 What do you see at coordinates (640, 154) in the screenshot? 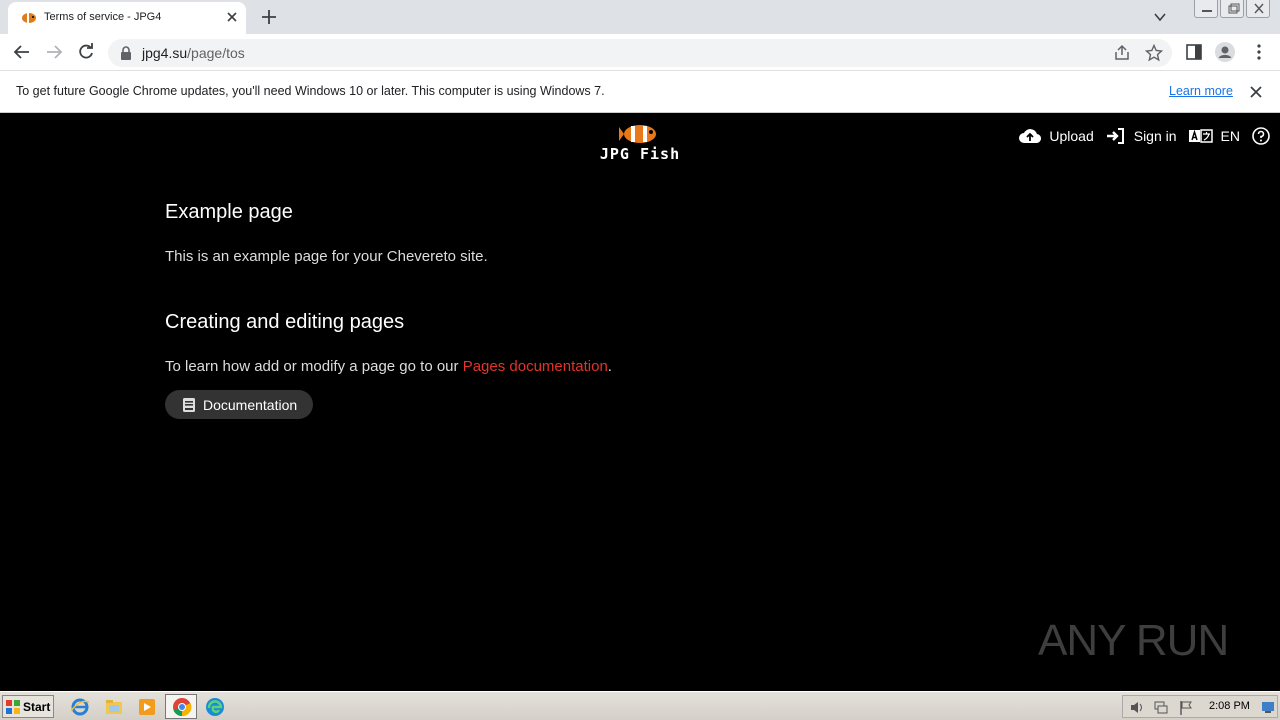
I see `logo-text: JPG Fish` at bounding box center [640, 154].